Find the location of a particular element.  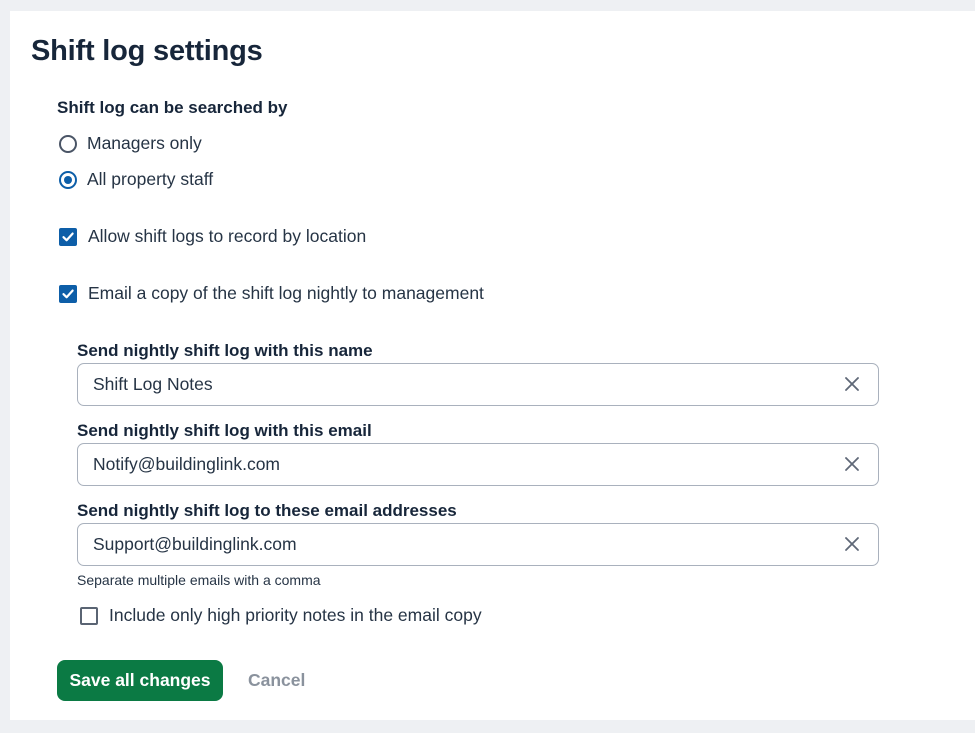

name-input is located at coordinates (453, 384).